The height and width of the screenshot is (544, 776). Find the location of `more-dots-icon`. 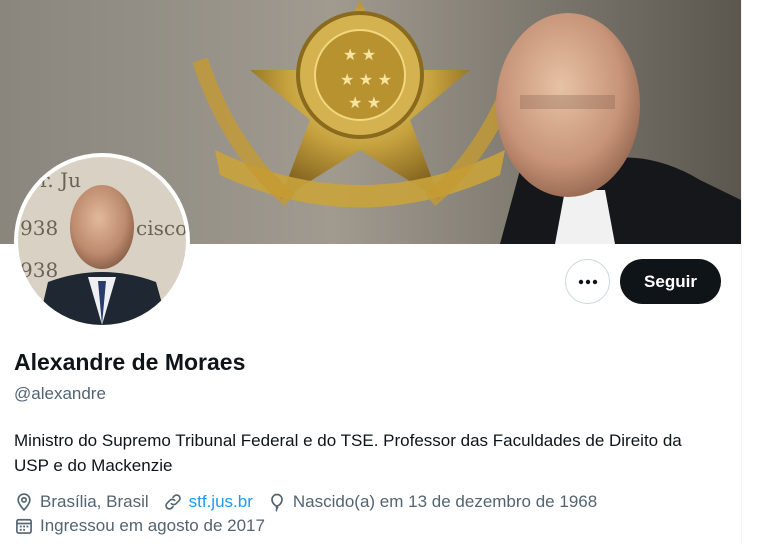

more-dots-icon is located at coordinates (587, 281).